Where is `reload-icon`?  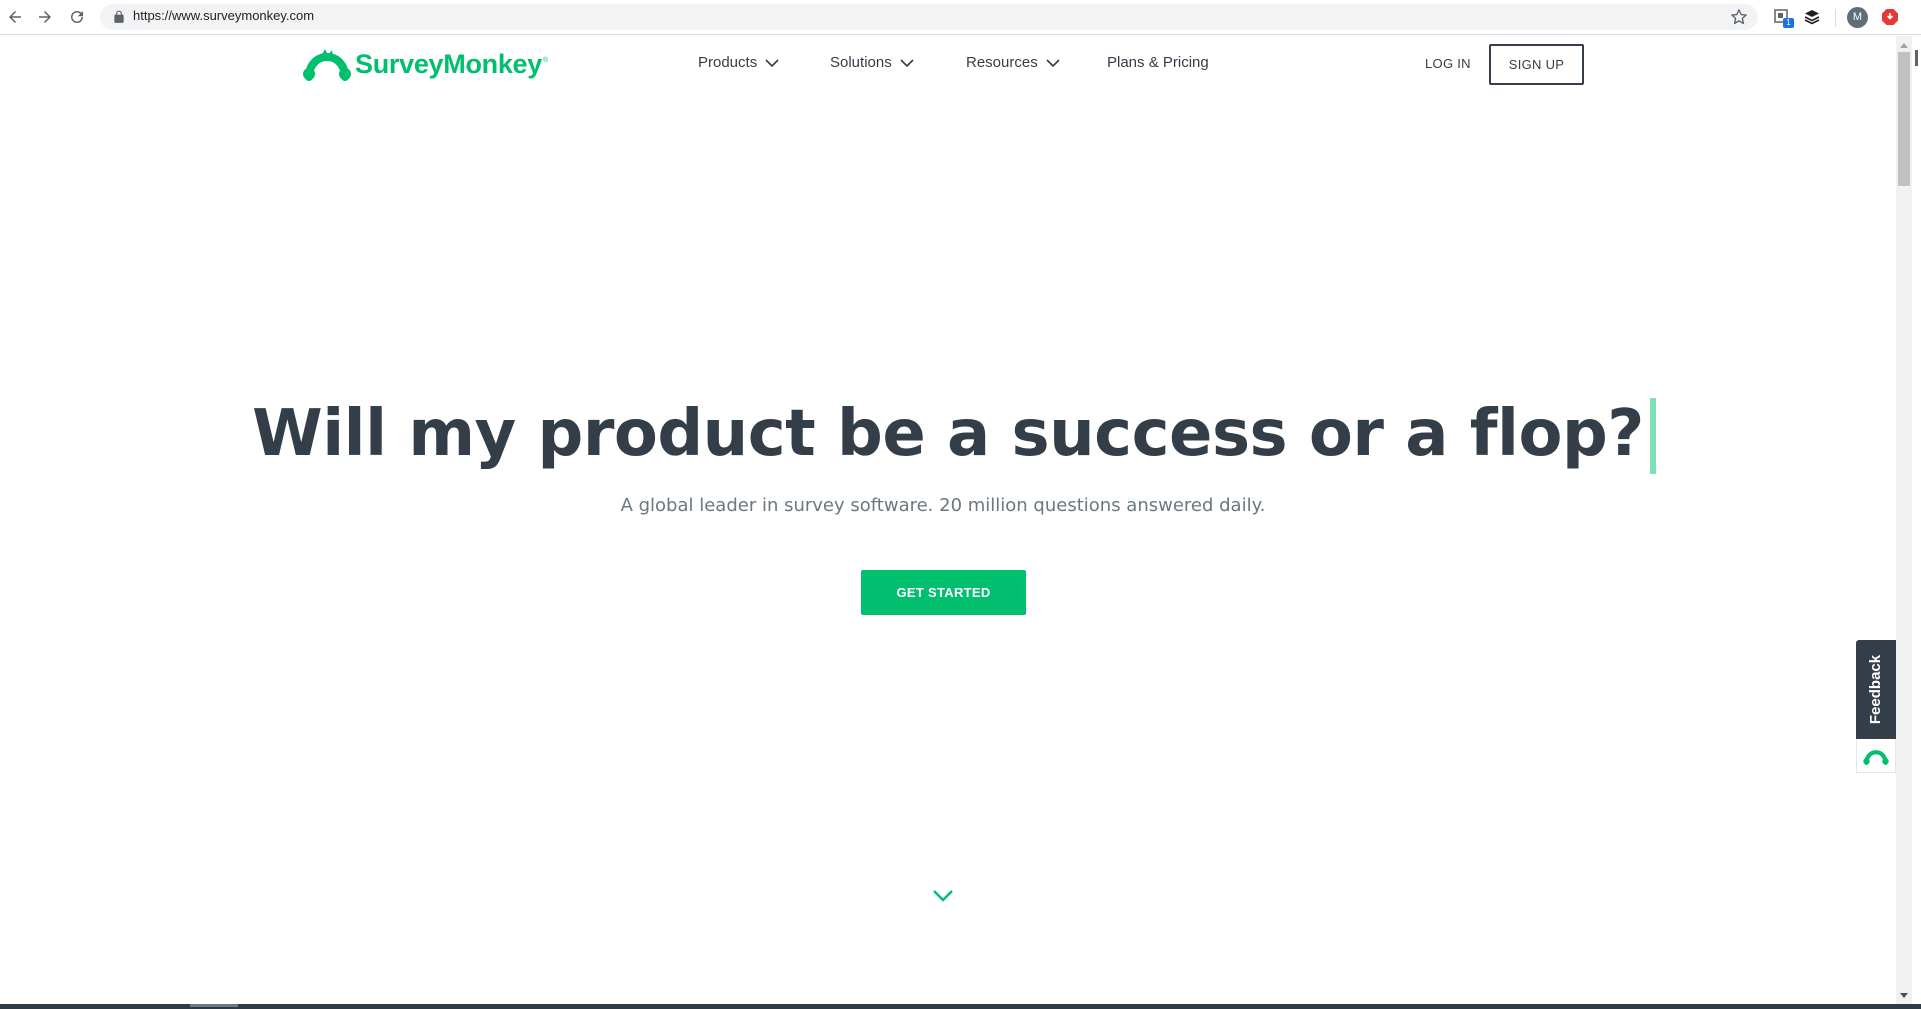
reload-icon is located at coordinates (77, 17).